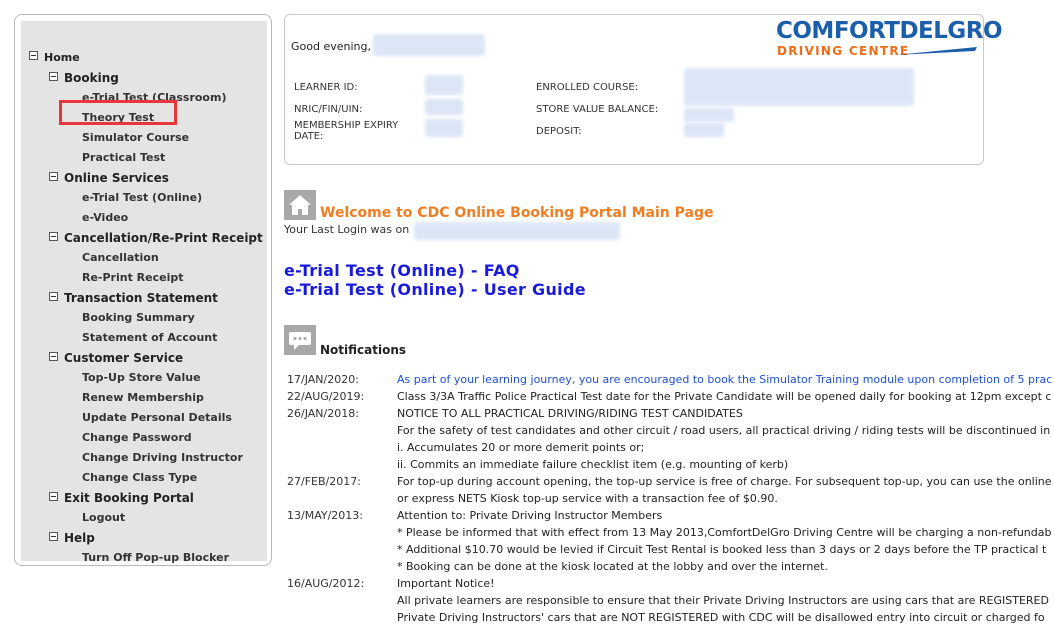  What do you see at coordinates (799, 87) in the screenshot?
I see `redacted-course` at bounding box center [799, 87].